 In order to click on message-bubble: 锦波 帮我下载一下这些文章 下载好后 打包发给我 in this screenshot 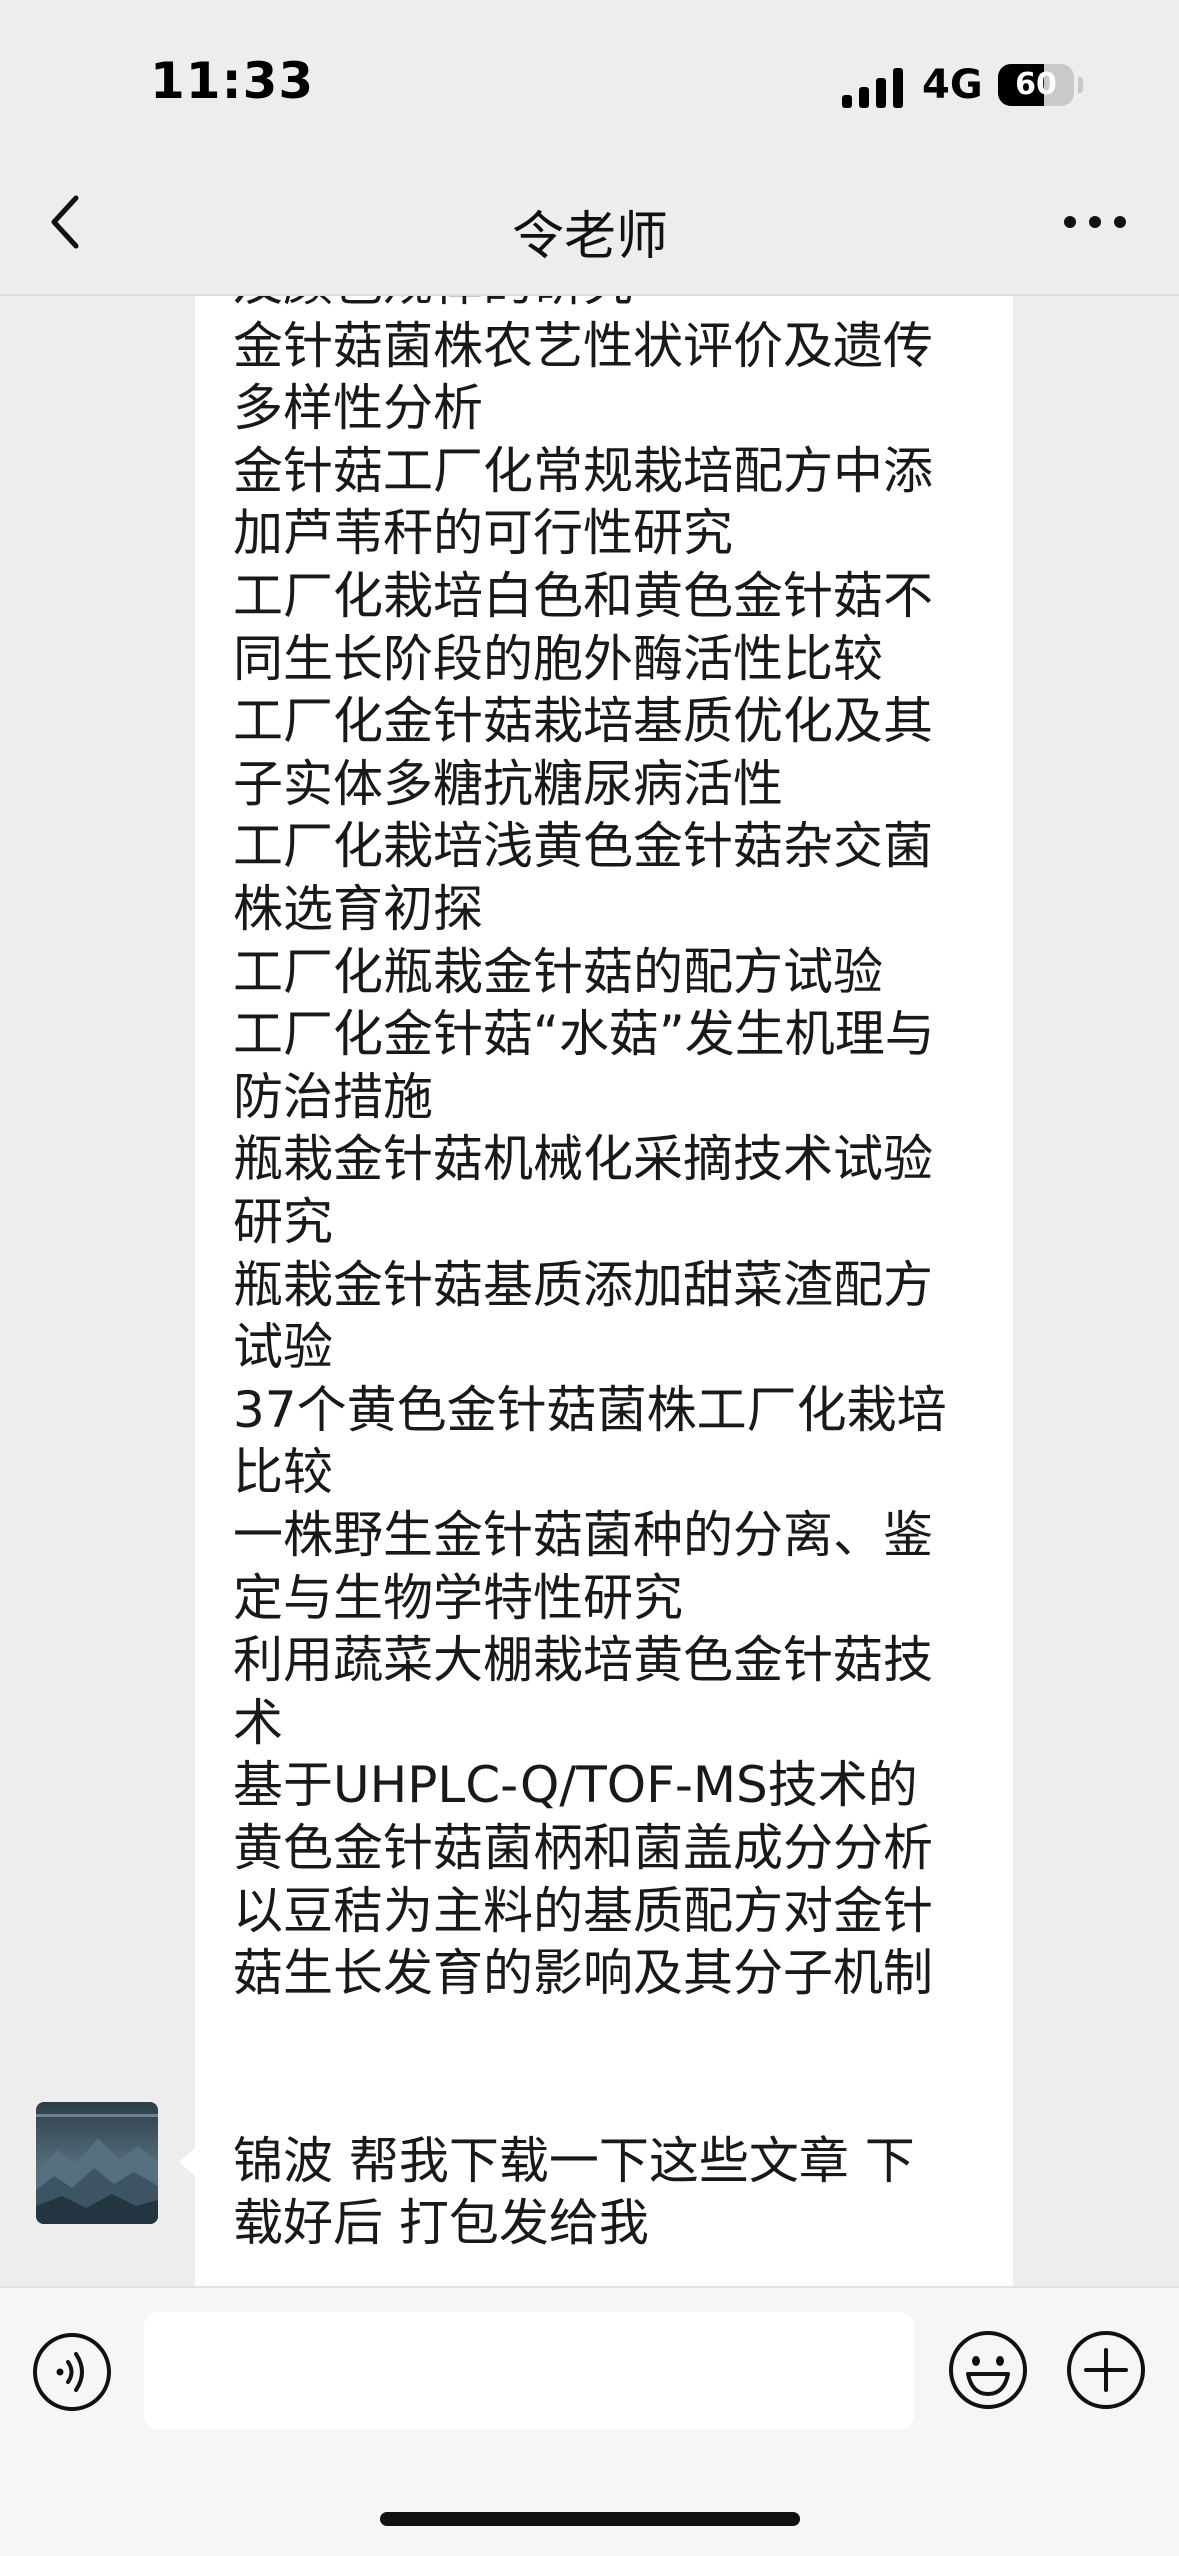, I will do `click(582, 2194)`.